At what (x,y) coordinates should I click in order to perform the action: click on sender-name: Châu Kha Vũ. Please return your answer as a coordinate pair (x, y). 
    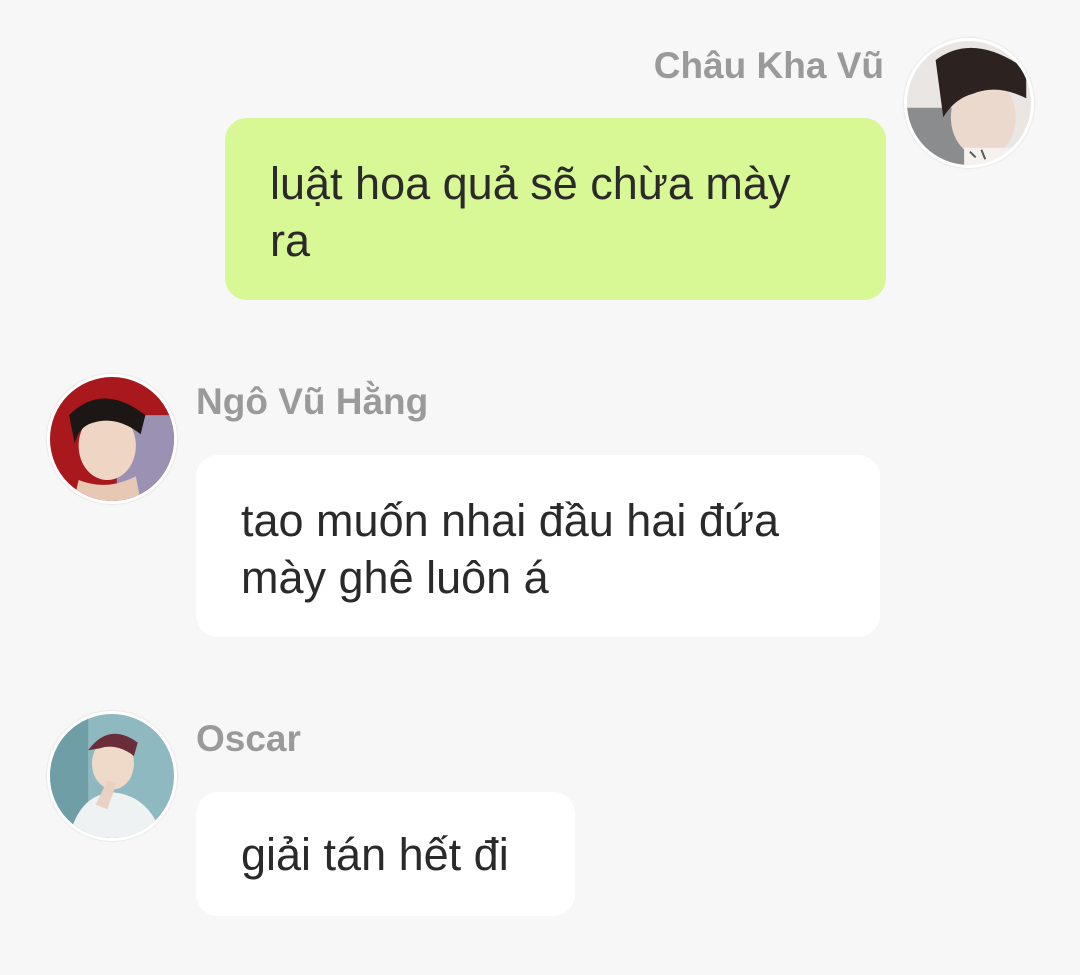
    Looking at the image, I should click on (768, 65).